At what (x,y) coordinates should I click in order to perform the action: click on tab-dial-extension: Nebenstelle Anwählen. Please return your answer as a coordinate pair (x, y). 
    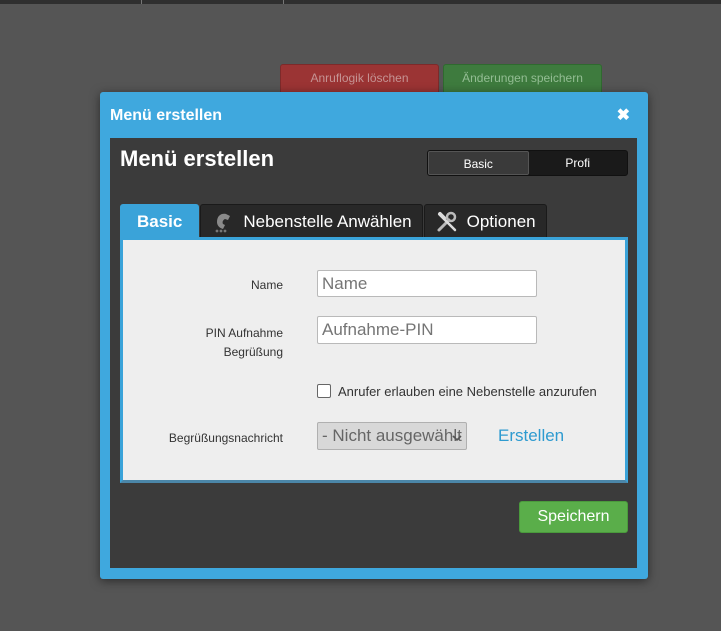
    Looking at the image, I should click on (311, 221).